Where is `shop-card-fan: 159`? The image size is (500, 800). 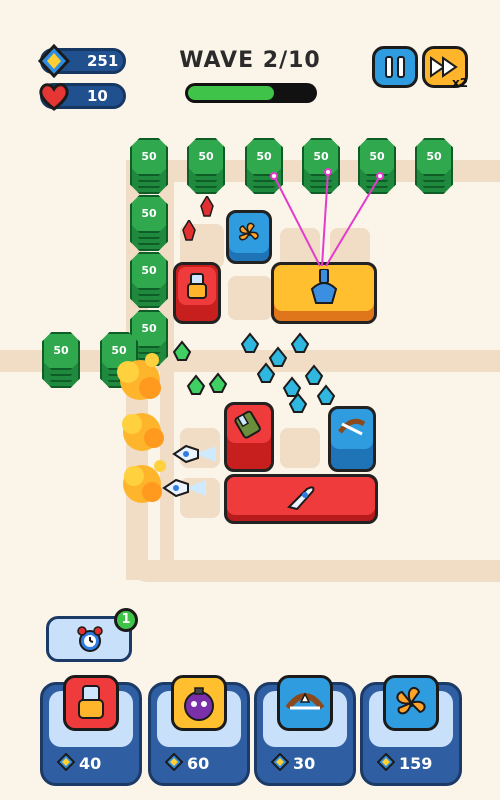
shop-card-fan: 159 is located at coordinates (411, 730).